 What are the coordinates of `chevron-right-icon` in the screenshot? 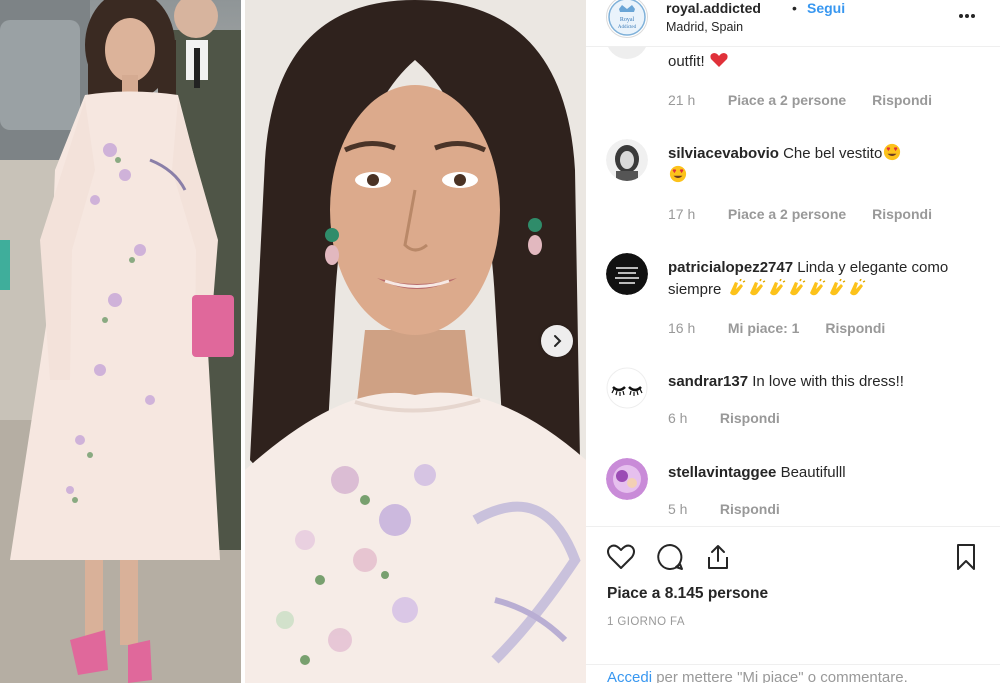 It's located at (558, 341).